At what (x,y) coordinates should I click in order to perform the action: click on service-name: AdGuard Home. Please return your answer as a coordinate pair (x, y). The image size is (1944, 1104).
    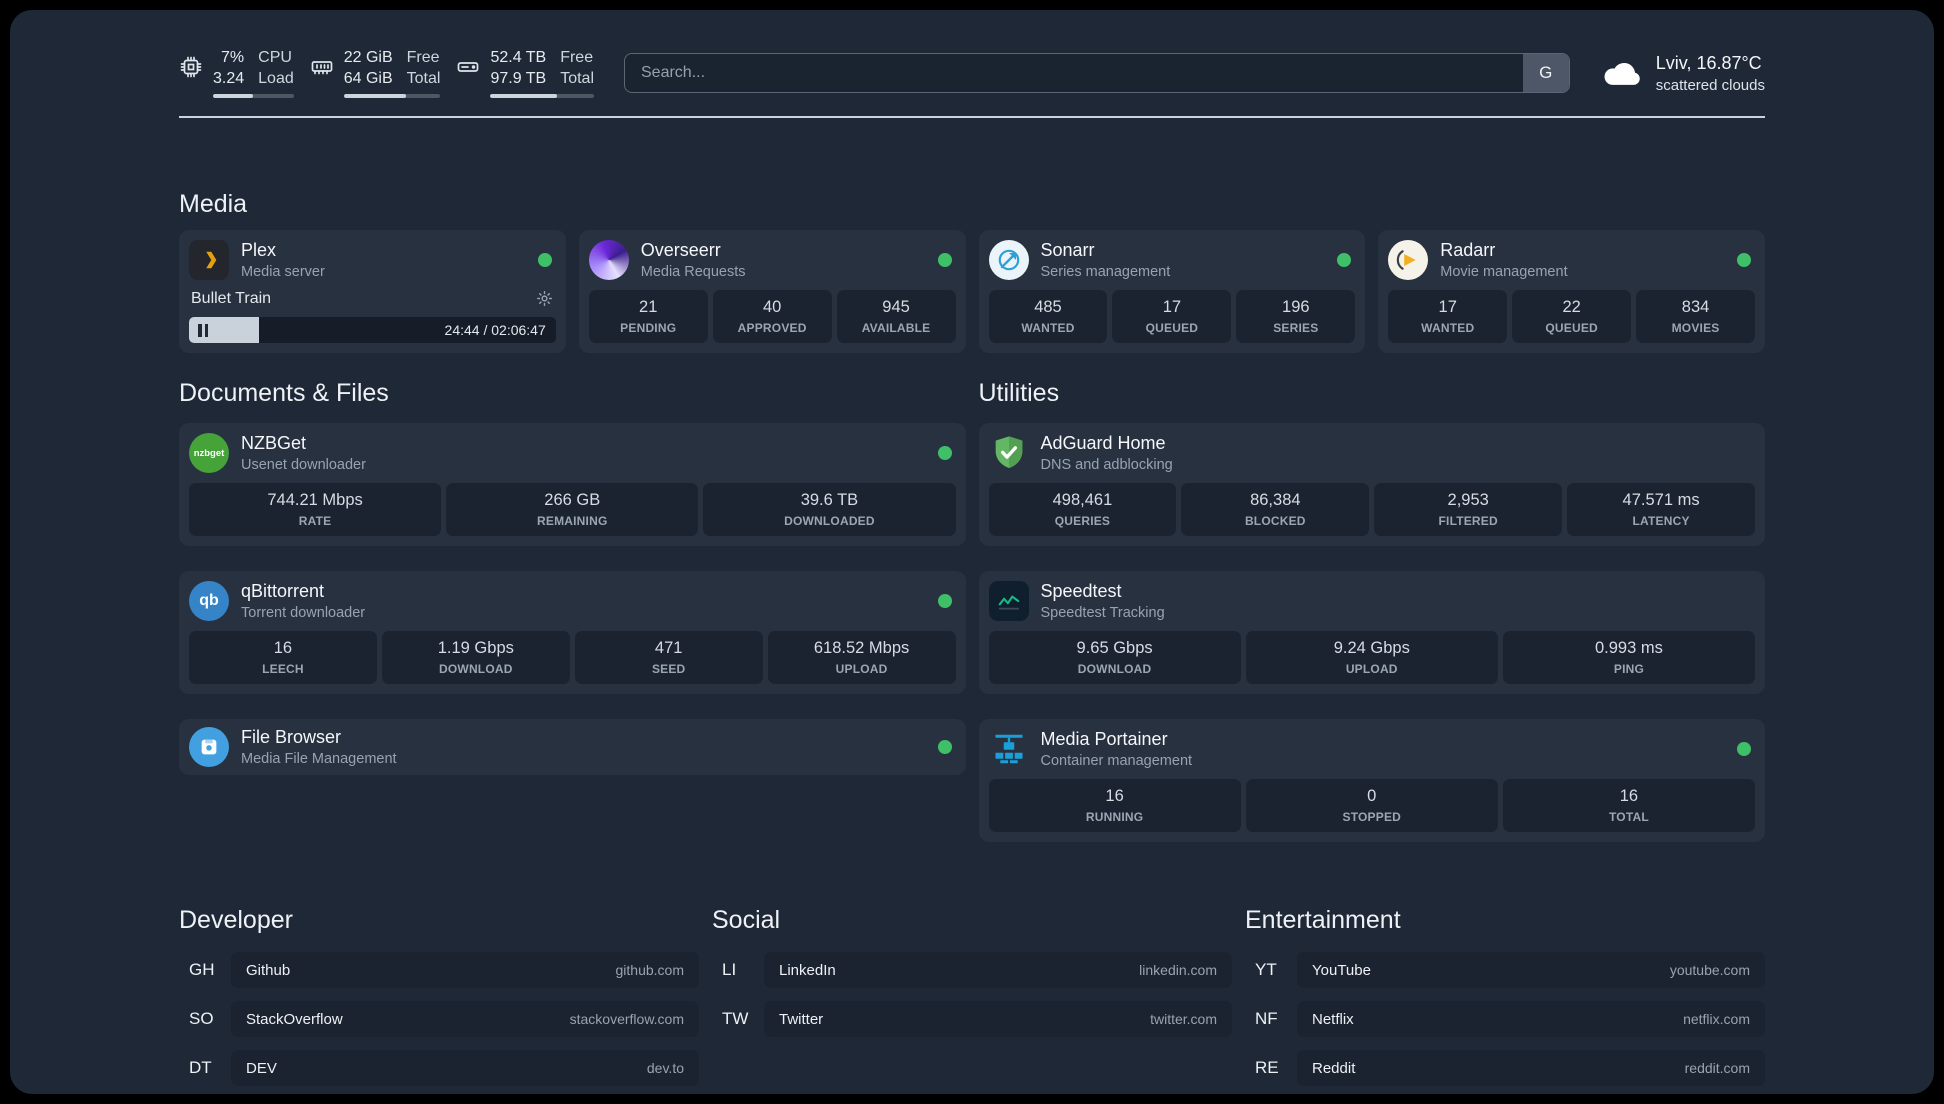
    Looking at the image, I should click on (1103, 443).